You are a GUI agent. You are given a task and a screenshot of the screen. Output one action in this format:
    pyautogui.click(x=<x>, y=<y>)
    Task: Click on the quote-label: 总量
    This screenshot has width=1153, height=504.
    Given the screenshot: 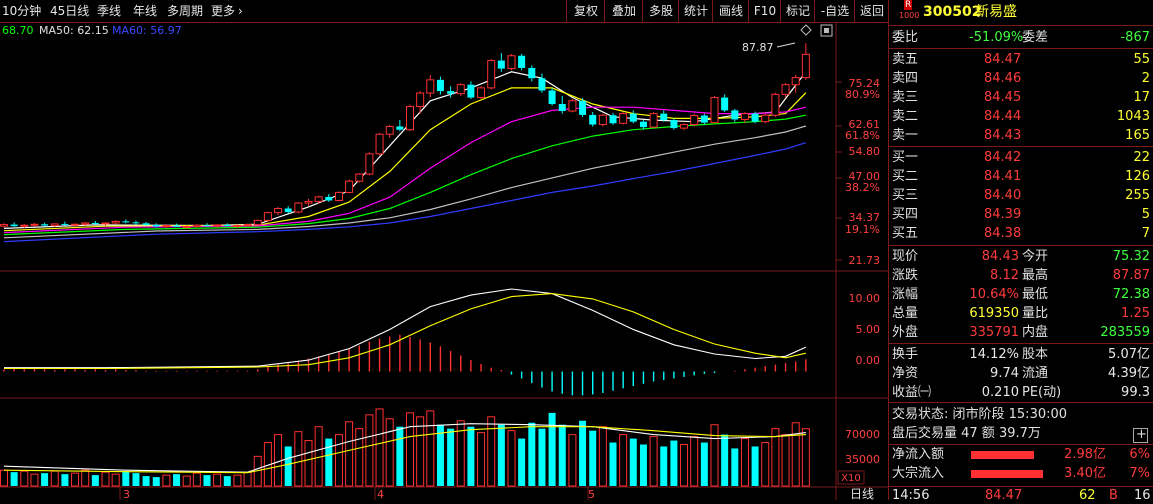 What is the action you would take?
    pyautogui.click(x=905, y=313)
    